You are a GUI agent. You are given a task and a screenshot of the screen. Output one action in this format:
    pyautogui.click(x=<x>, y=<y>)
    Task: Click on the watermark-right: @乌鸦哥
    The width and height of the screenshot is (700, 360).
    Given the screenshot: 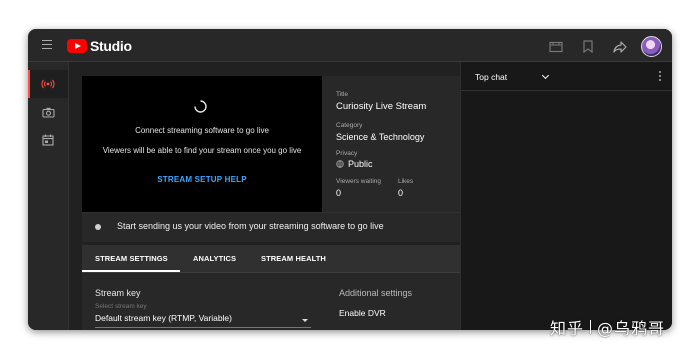 What is the action you would take?
    pyautogui.click(x=631, y=328)
    